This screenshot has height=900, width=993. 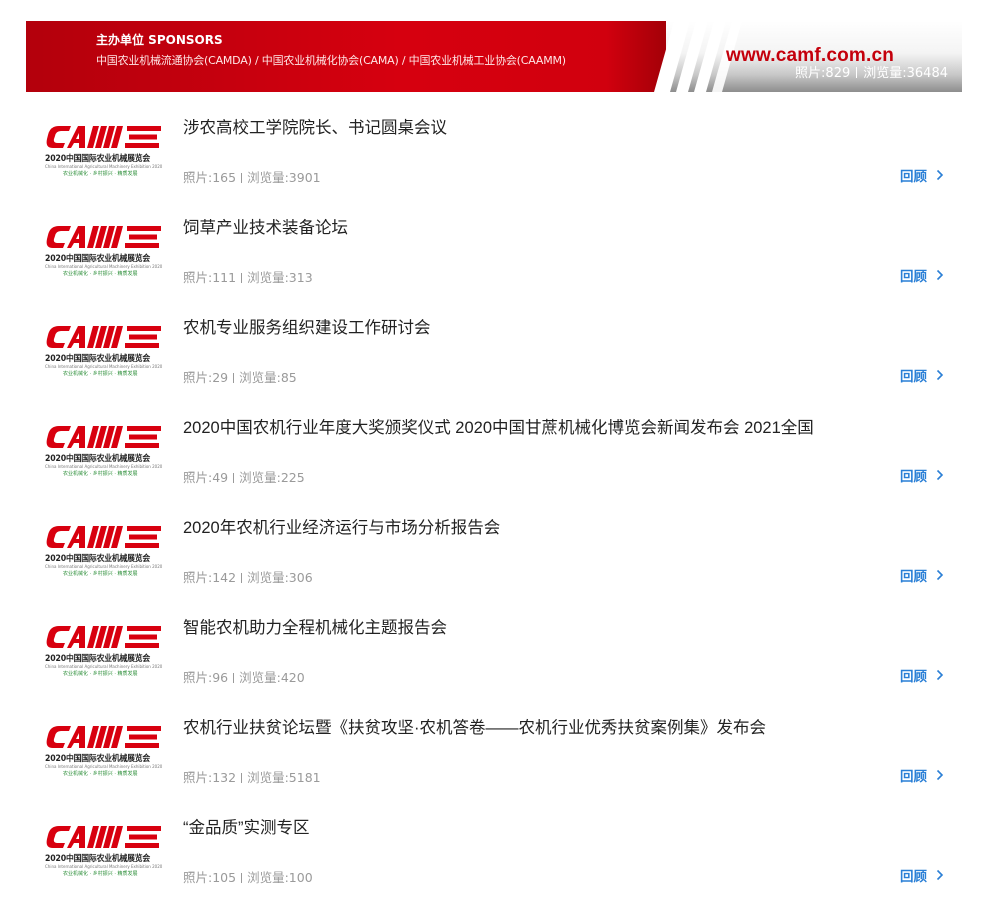 What do you see at coordinates (159, 40) in the screenshot?
I see `sponsor-title: 主办单位 SPONSORS` at bounding box center [159, 40].